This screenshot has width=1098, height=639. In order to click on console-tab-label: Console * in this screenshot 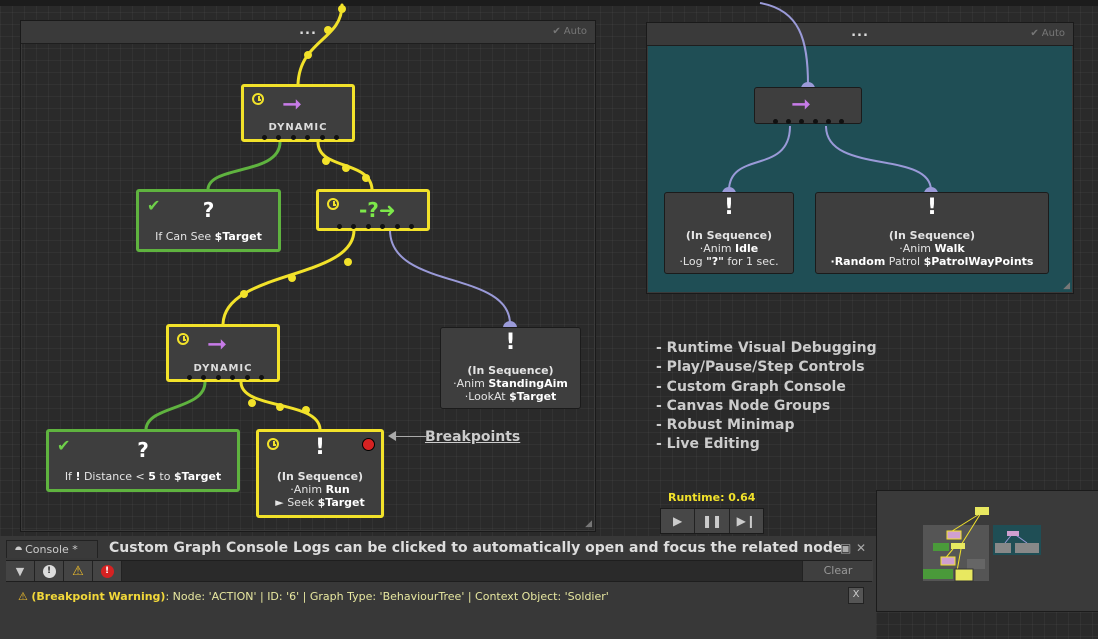, I will do `click(51, 549)`.